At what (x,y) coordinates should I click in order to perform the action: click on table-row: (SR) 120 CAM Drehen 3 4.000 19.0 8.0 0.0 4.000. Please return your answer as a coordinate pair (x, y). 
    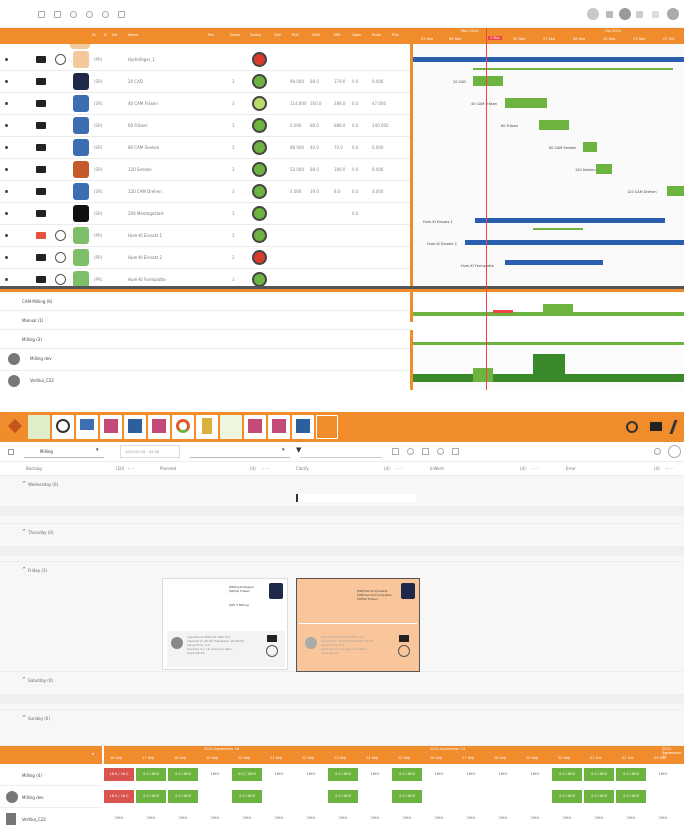
    Looking at the image, I should click on (205, 192).